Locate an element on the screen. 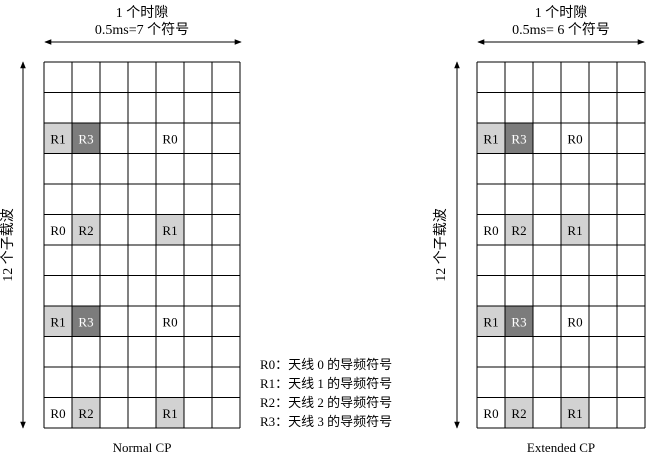 This screenshot has width=649, height=457. extended-cp-caption: Extended CP is located at coordinates (561, 447).